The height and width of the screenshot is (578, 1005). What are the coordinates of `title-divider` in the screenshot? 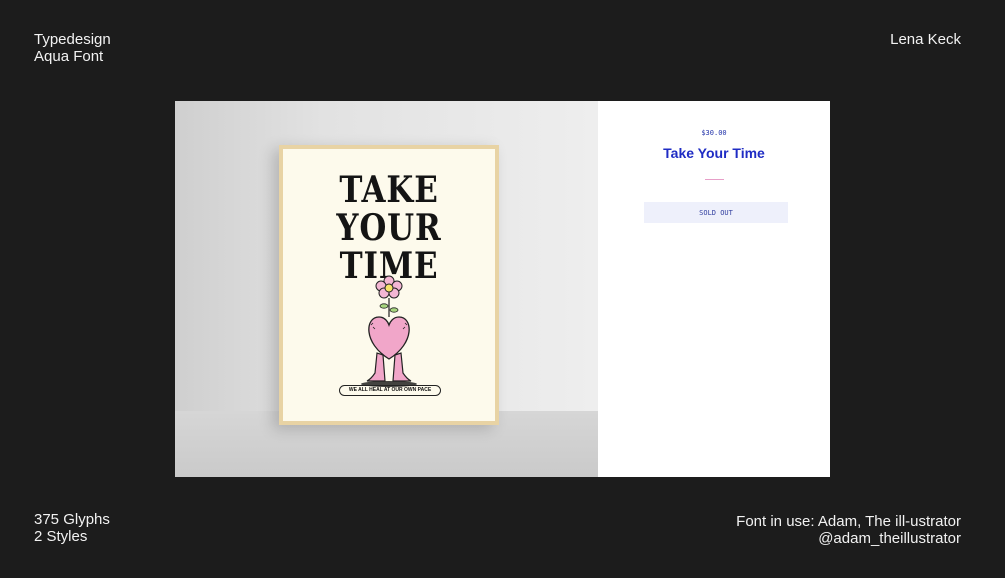 It's located at (714, 179).